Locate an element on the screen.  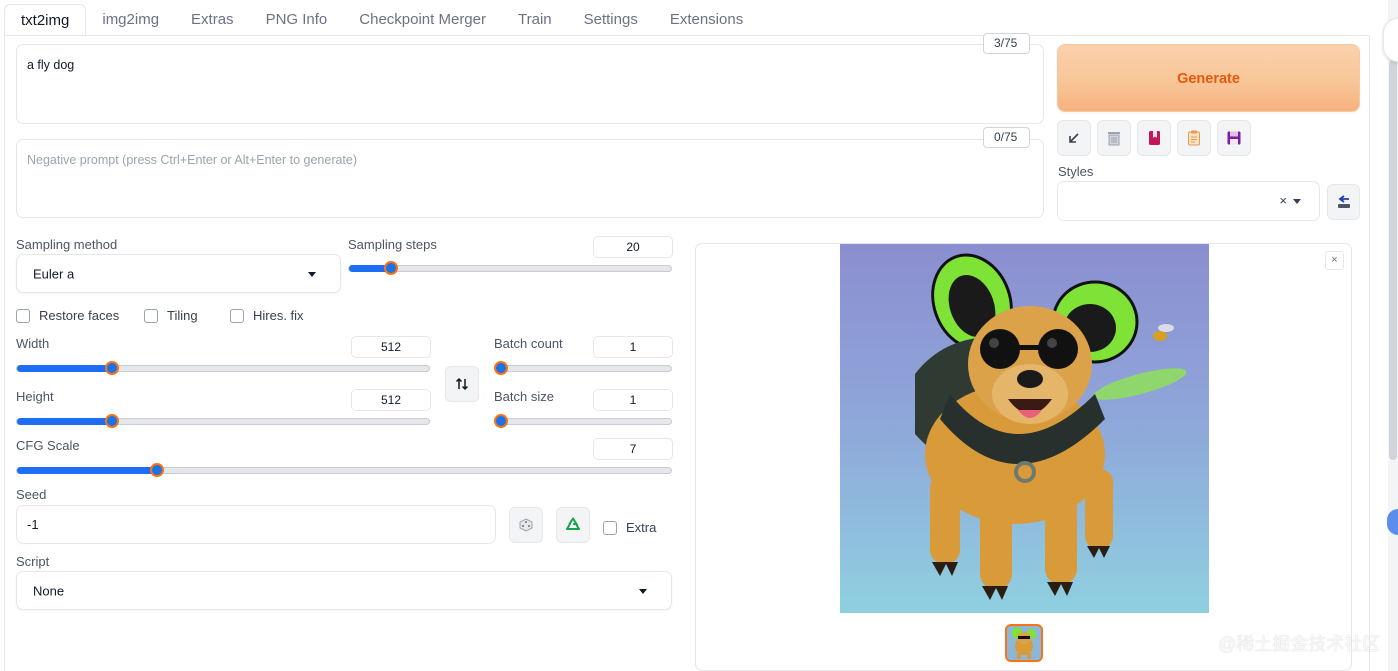
tiling-checkbox: Tiling is located at coordinates (171, 315).